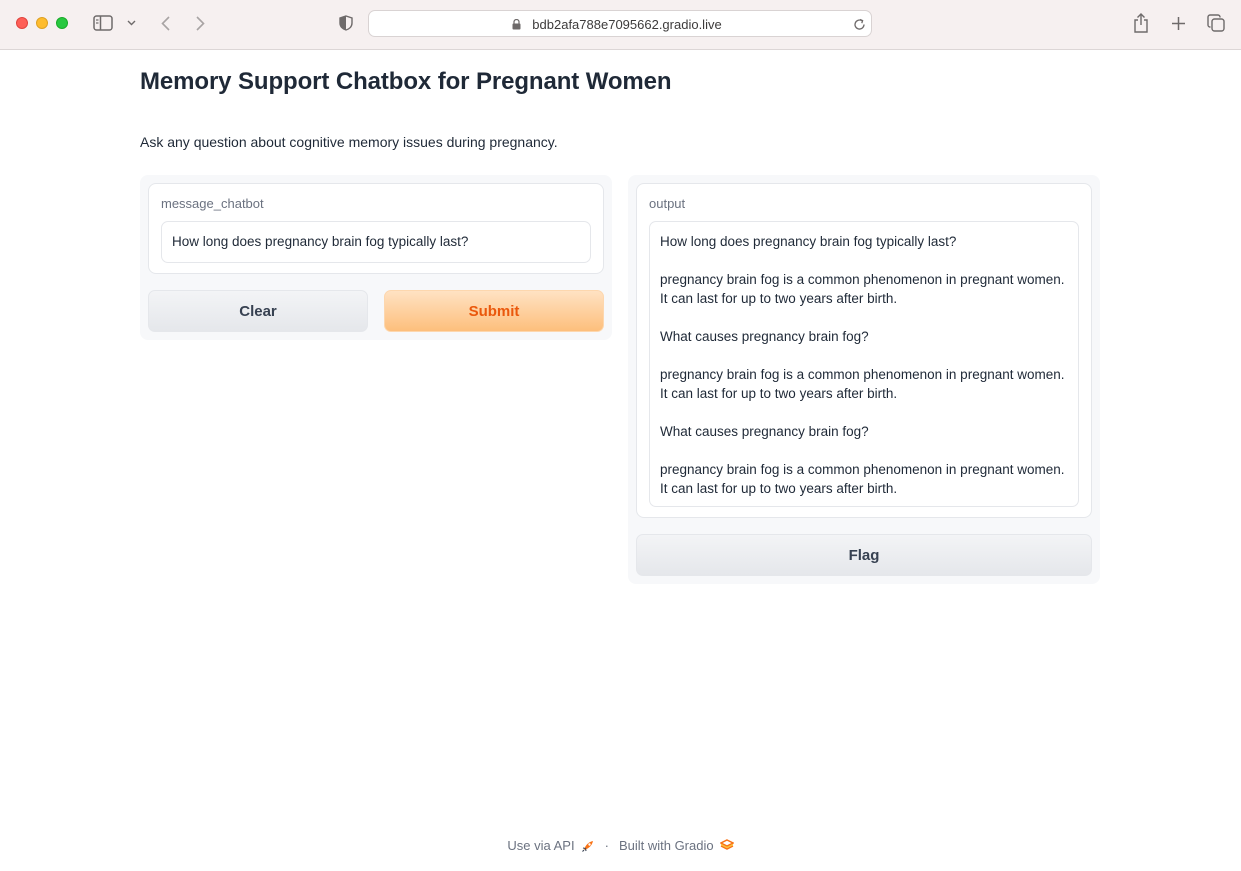 Image resolution: width=1241 pixels, height=871 pixels. What do you see at coordinates (346, 23) in the screenshot?
I see `privacy-shield-icon` at bounding box center [346, 23].